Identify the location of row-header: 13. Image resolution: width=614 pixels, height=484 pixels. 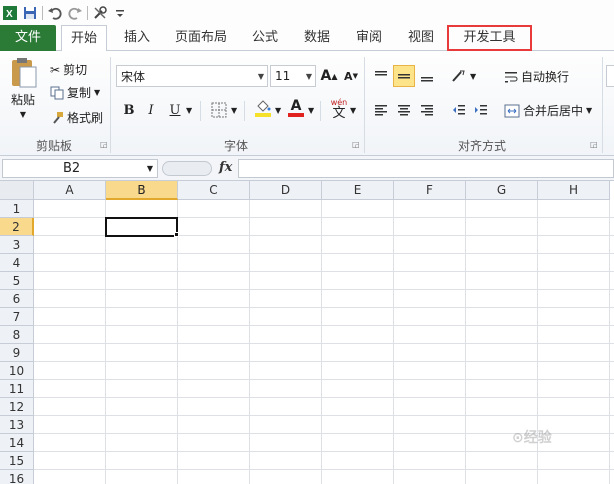
(17, 425).